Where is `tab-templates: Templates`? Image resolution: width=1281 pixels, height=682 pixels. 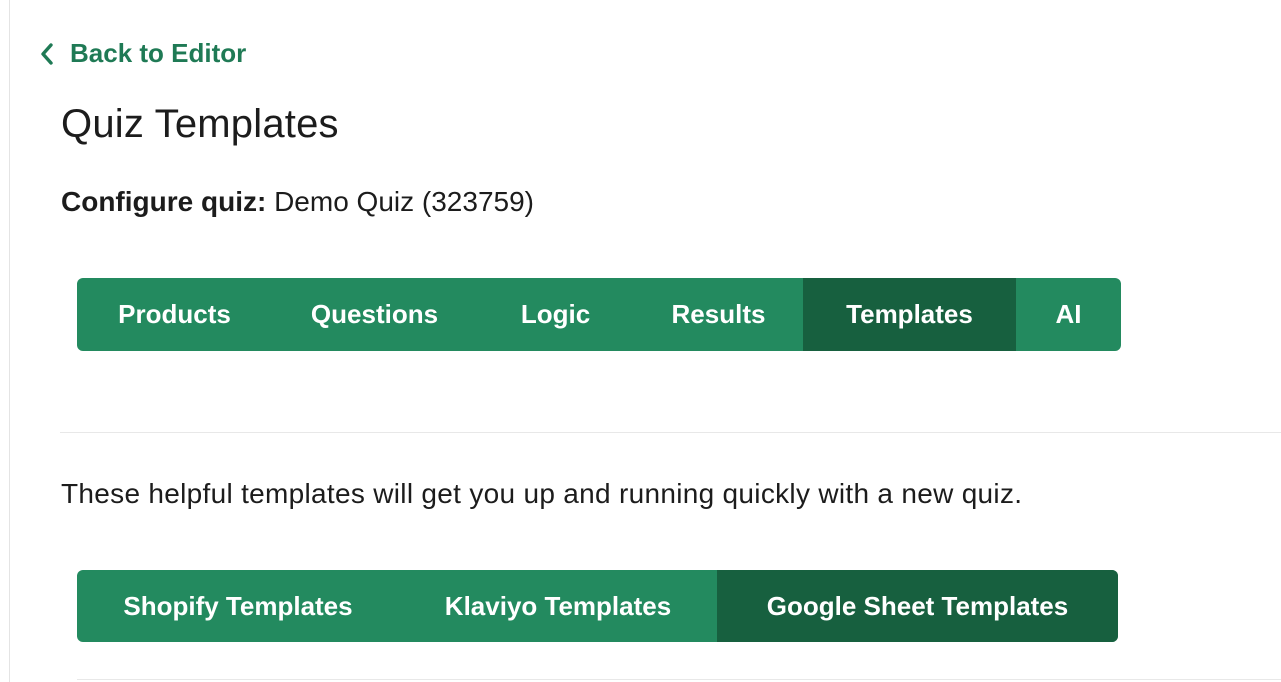 tab-templates: Templates is located at coordinates (909, 314).